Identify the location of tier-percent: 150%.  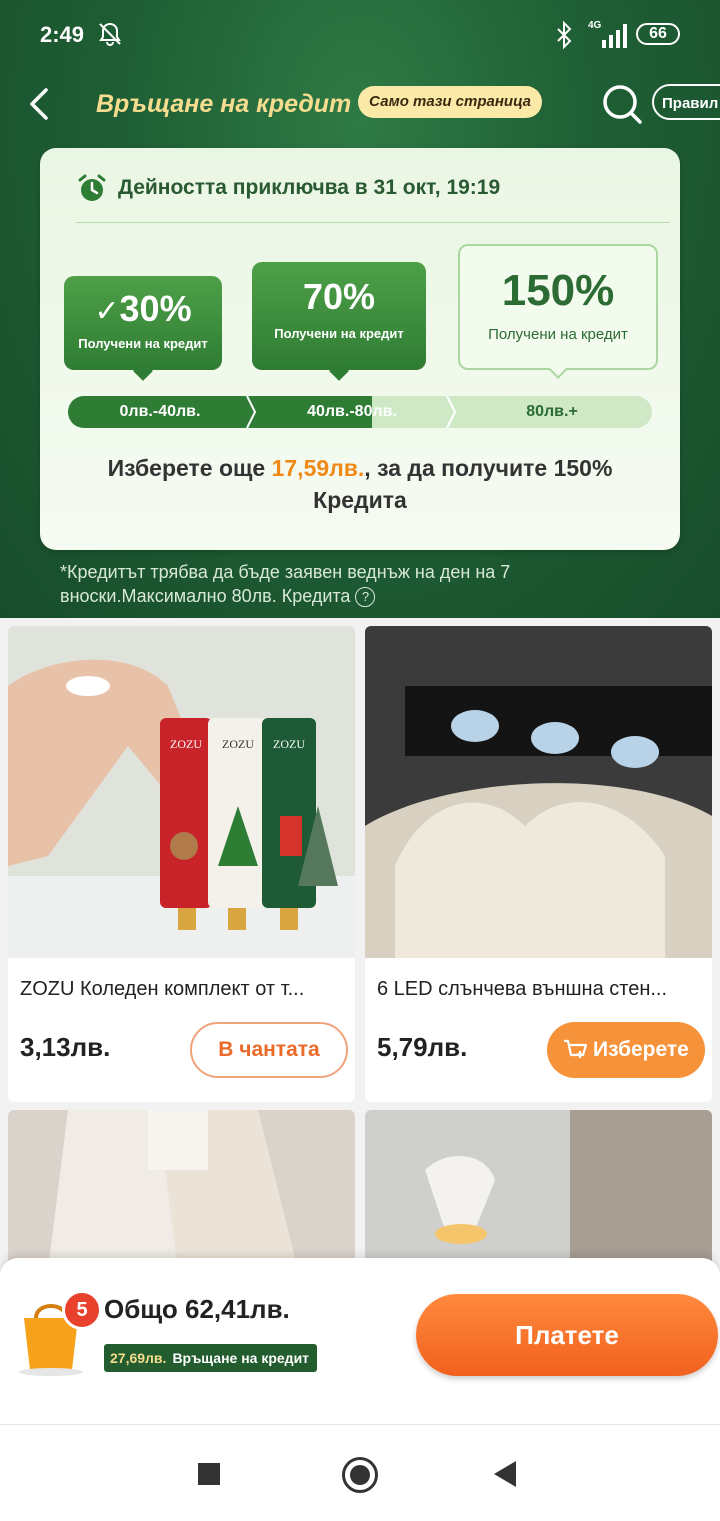
(558, 290).